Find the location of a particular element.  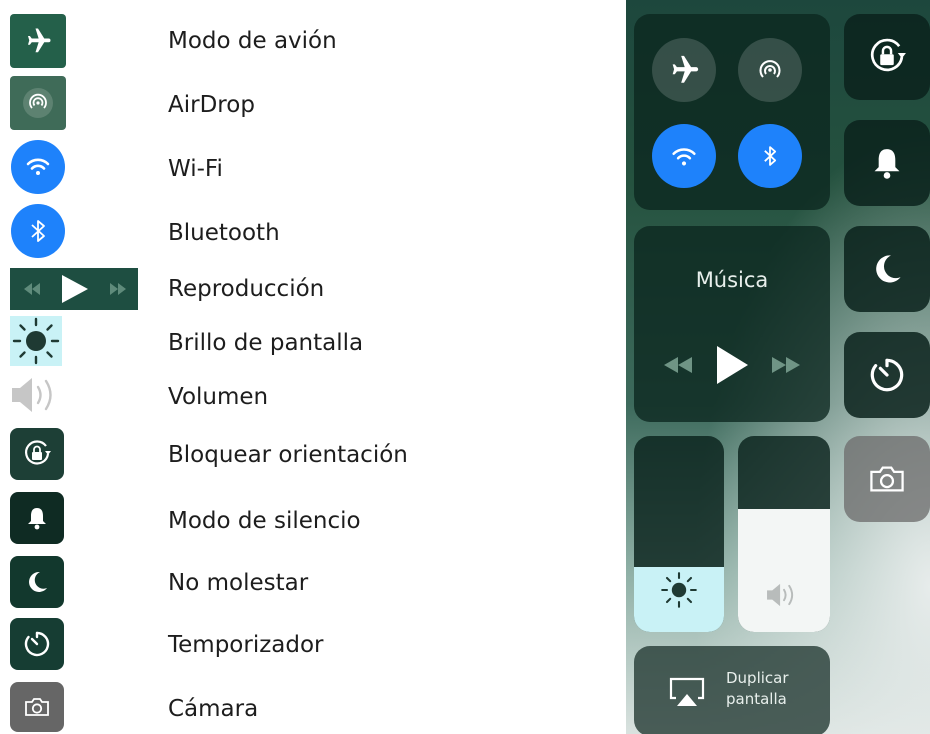

volume-slider-fill is located at coordinates (784, 570).